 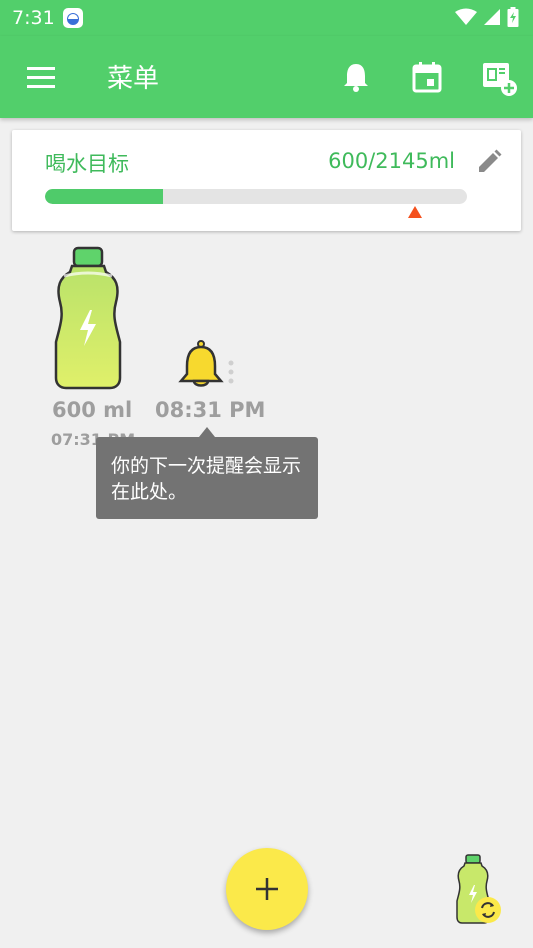 What do you see at coordinates (33, 18) in the screenshot?
I see `status-time: 7:31` at bounding box center [33, 18].